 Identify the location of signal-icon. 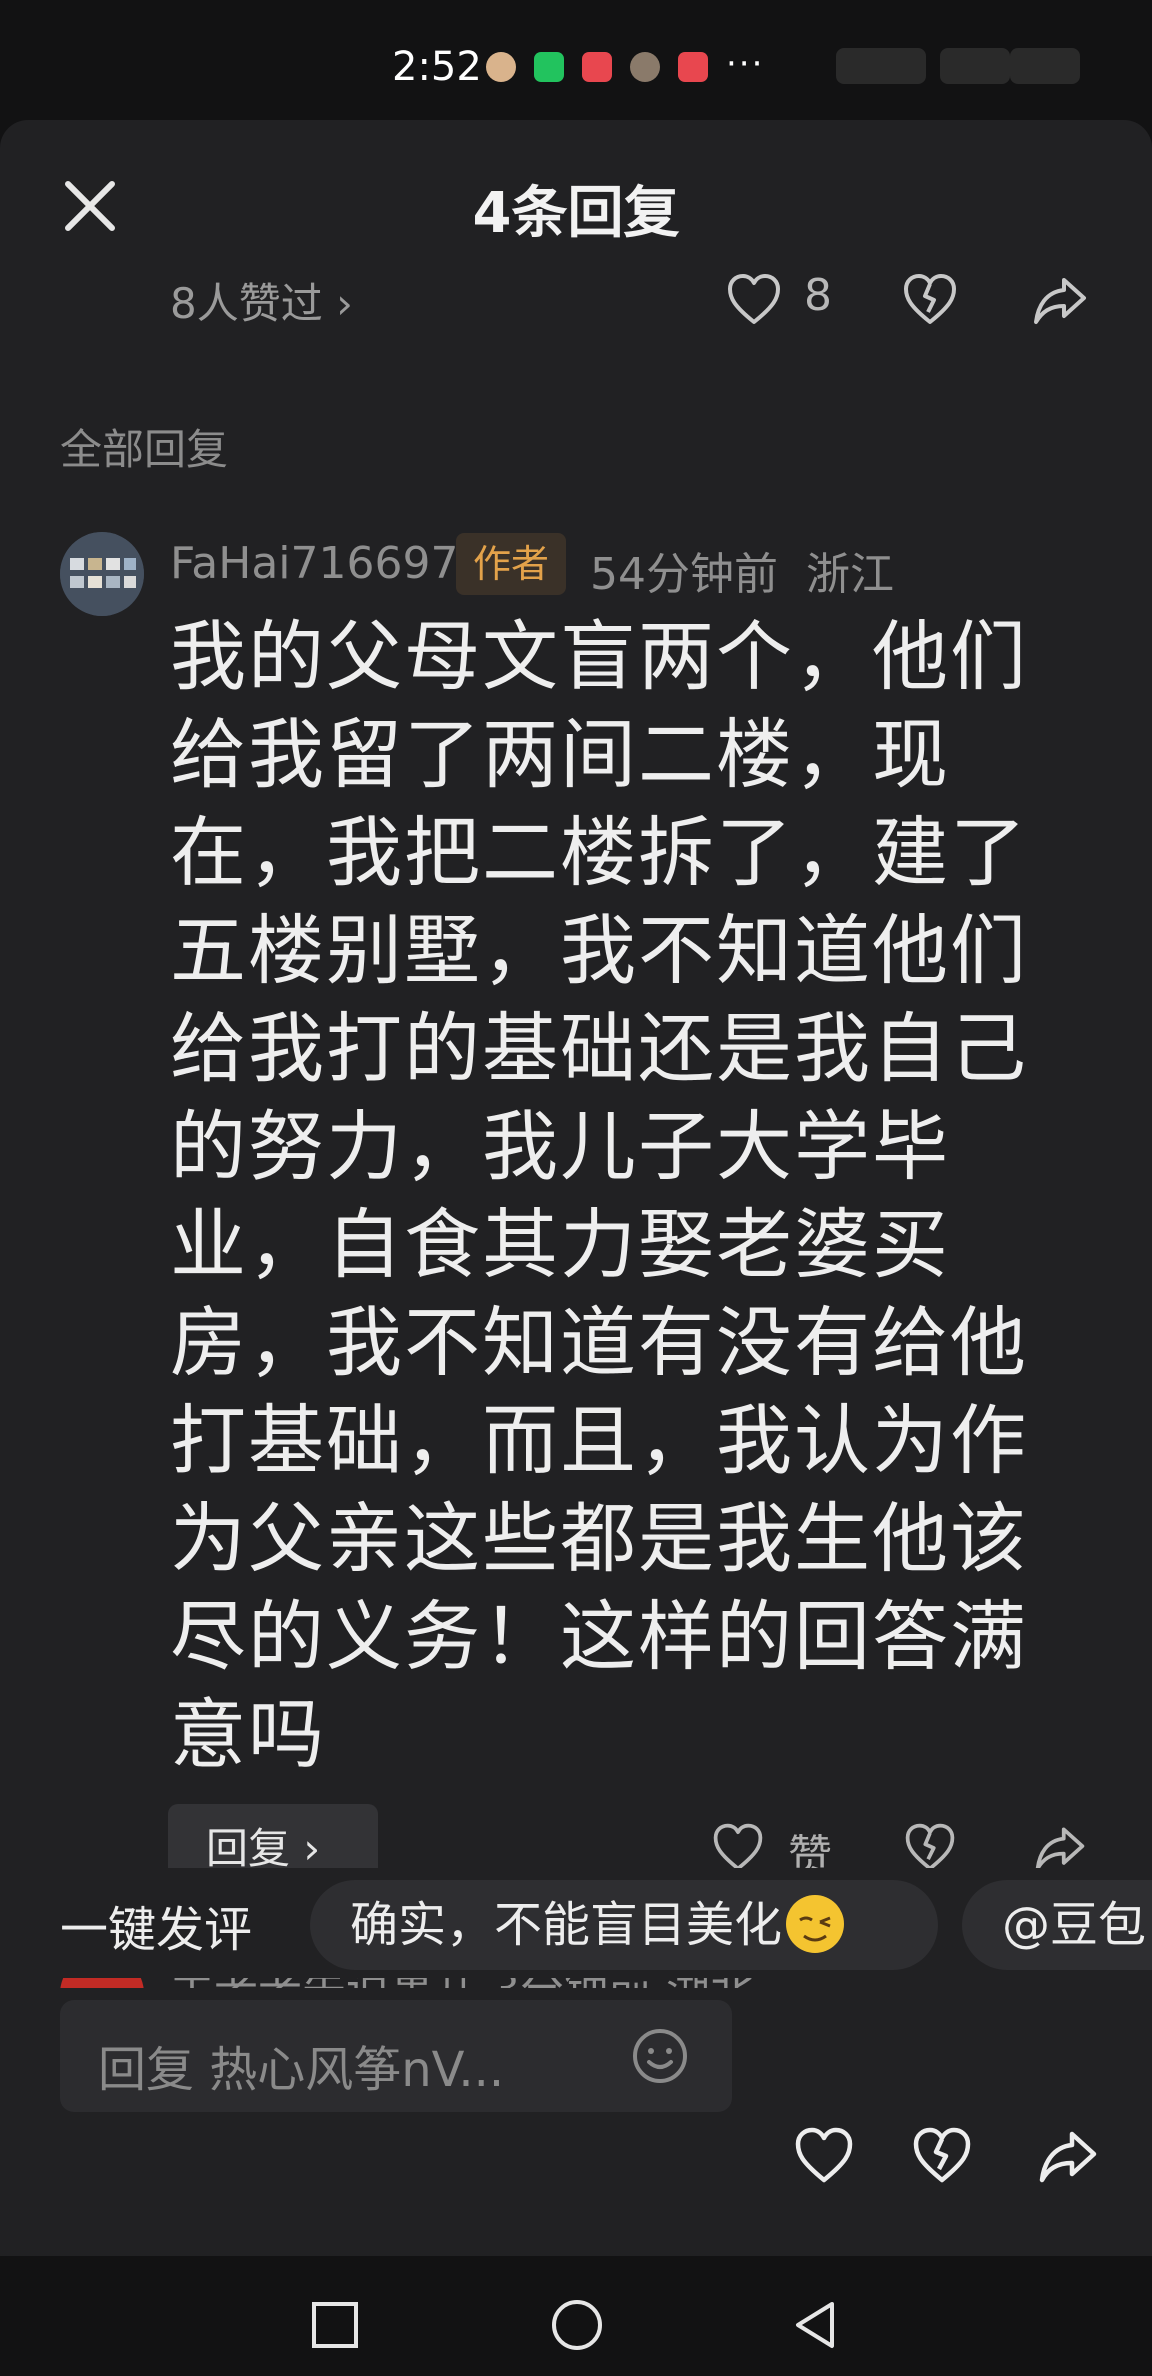
(881, 66).